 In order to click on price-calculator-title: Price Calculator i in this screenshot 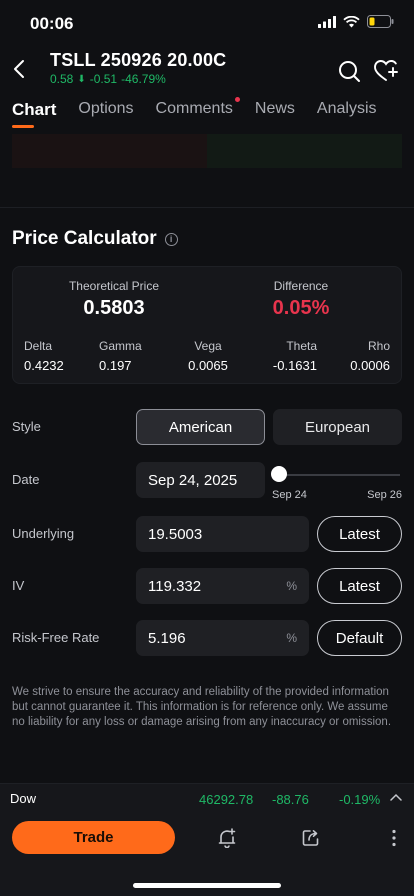, I will do `click(95, 239)`.